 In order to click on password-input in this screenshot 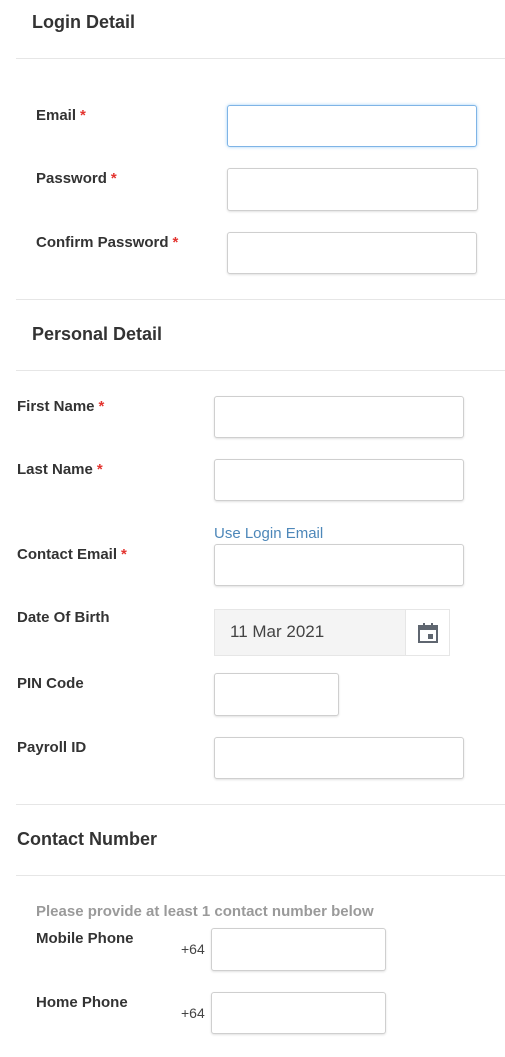, I will do `click(352, 189)`.